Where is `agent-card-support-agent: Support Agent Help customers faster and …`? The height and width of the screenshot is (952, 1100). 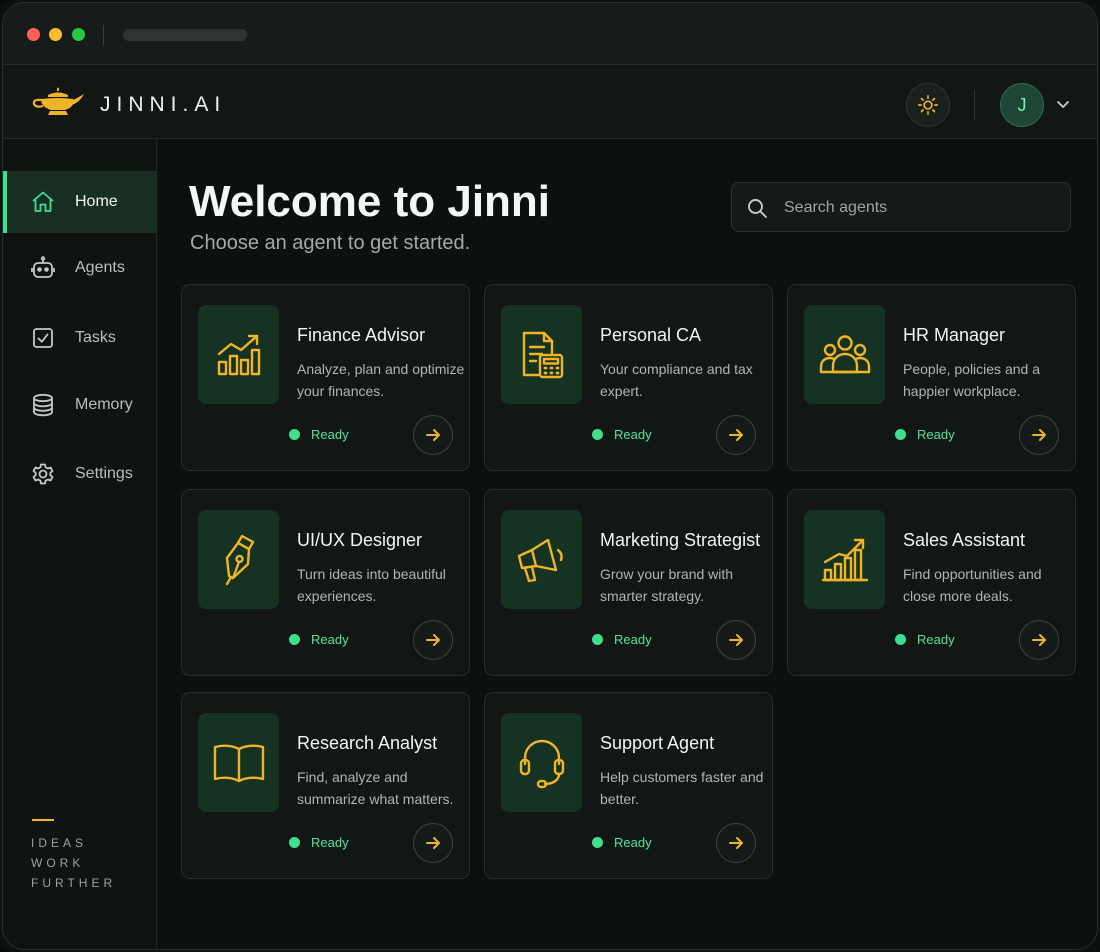
agent-card-support-agent: Support Agent Help customers faster and … is located at coordinates (628, 785).